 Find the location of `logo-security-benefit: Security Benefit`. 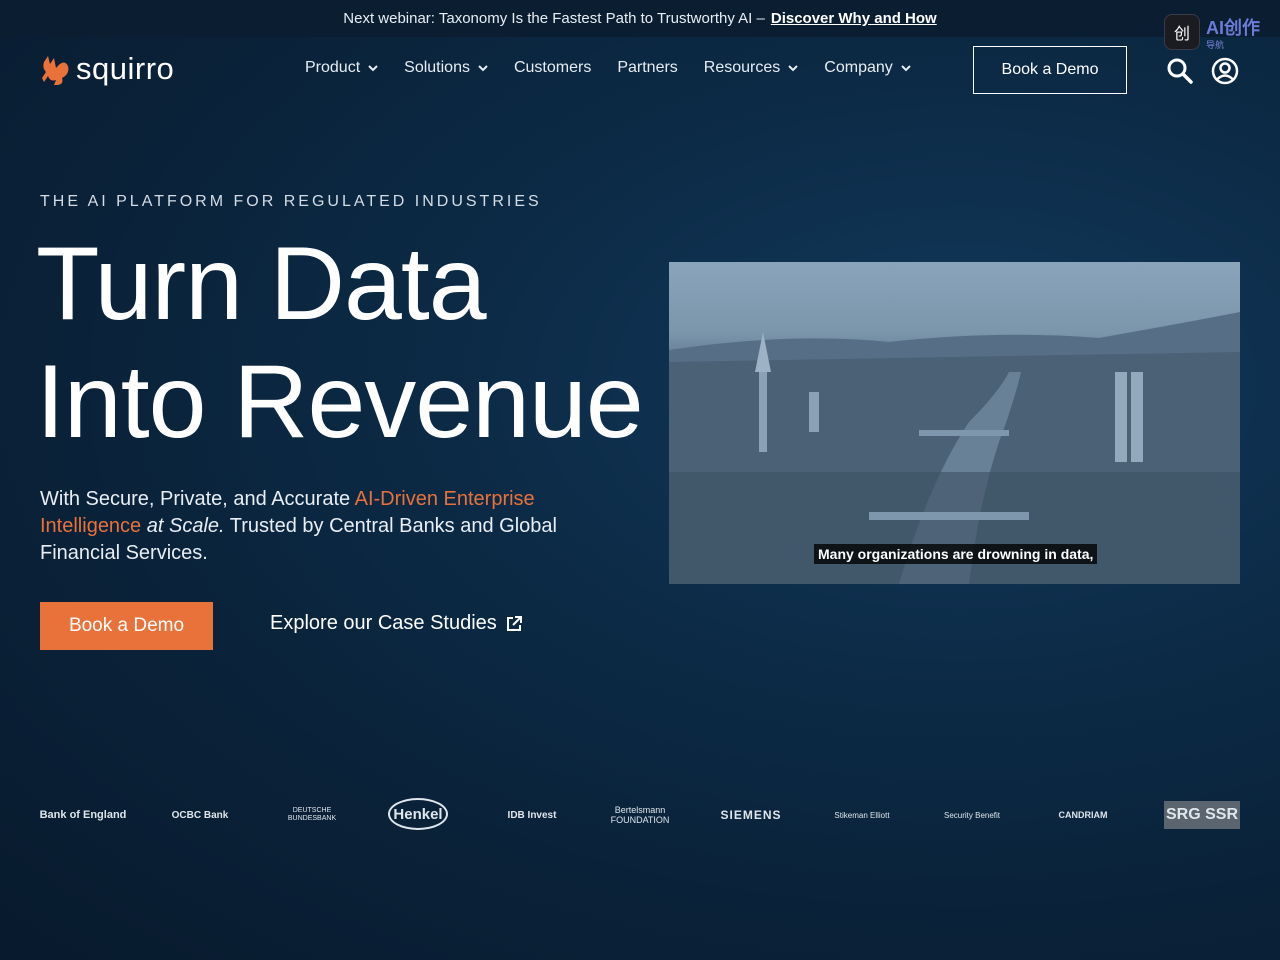

logo-security-benefit: Security Benefit is located at coordinates (972, 815).